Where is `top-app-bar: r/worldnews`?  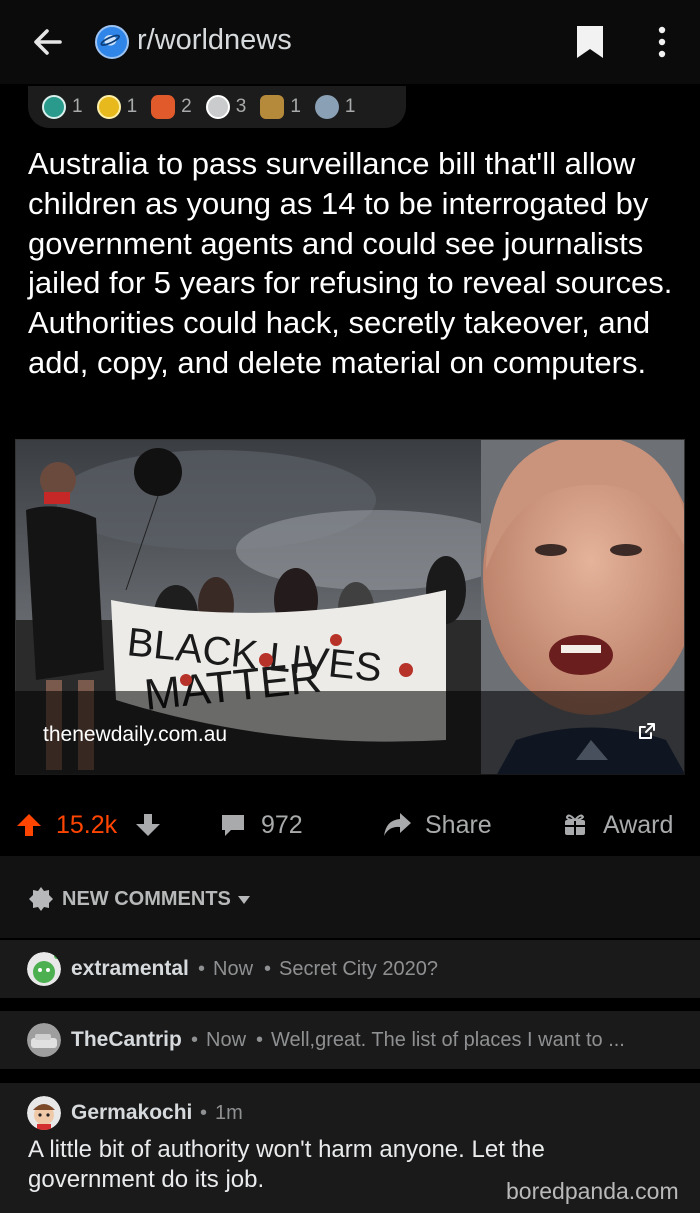 top-app-bar: r/worldnews is located at coordinates (350, 42).